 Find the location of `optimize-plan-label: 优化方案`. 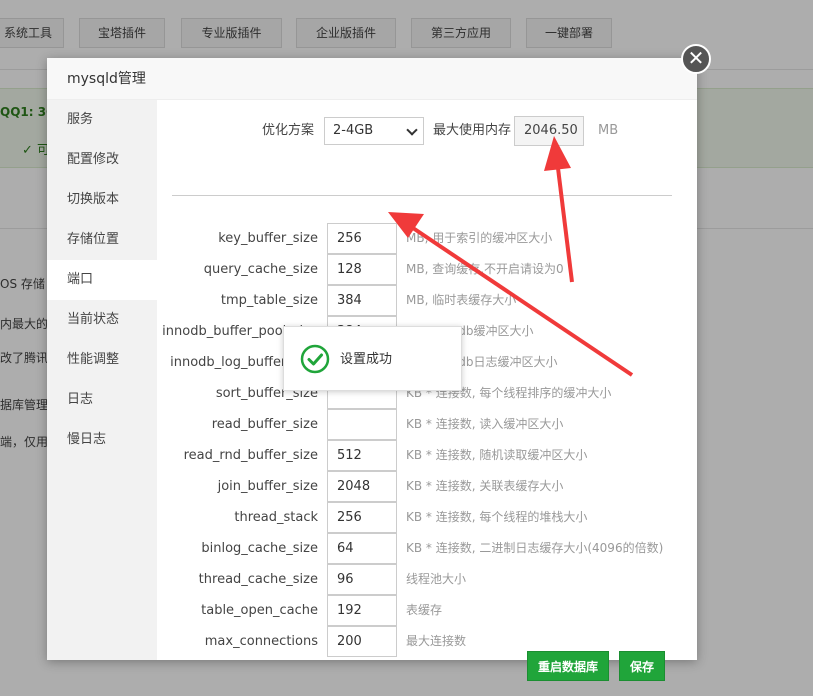

optimize-plan-label: 优化方案 is located at coordinates (287, 130).